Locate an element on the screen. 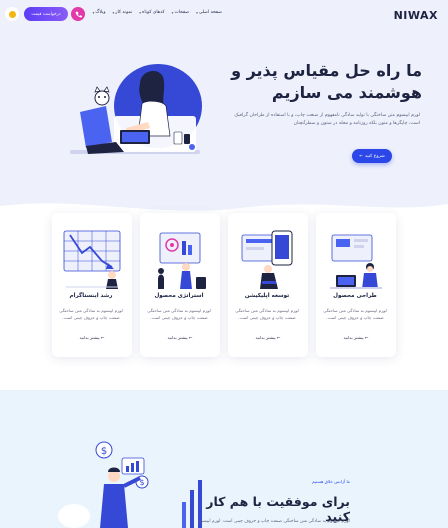 This screenshot has width=448, height=528. service-title: توسعه اپلیکیشن is located at coordinates (267, 296).